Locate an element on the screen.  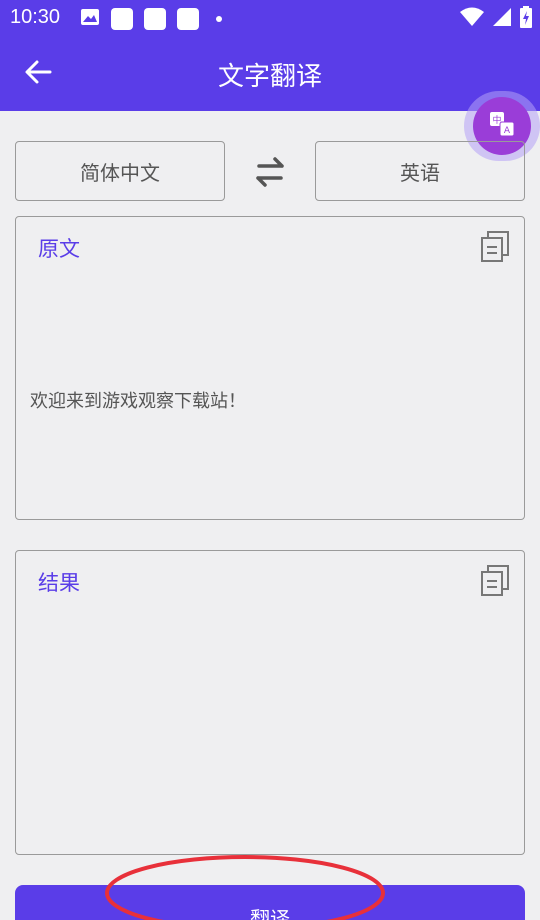
source-label: 原文 is located at coordinates (59, 249).